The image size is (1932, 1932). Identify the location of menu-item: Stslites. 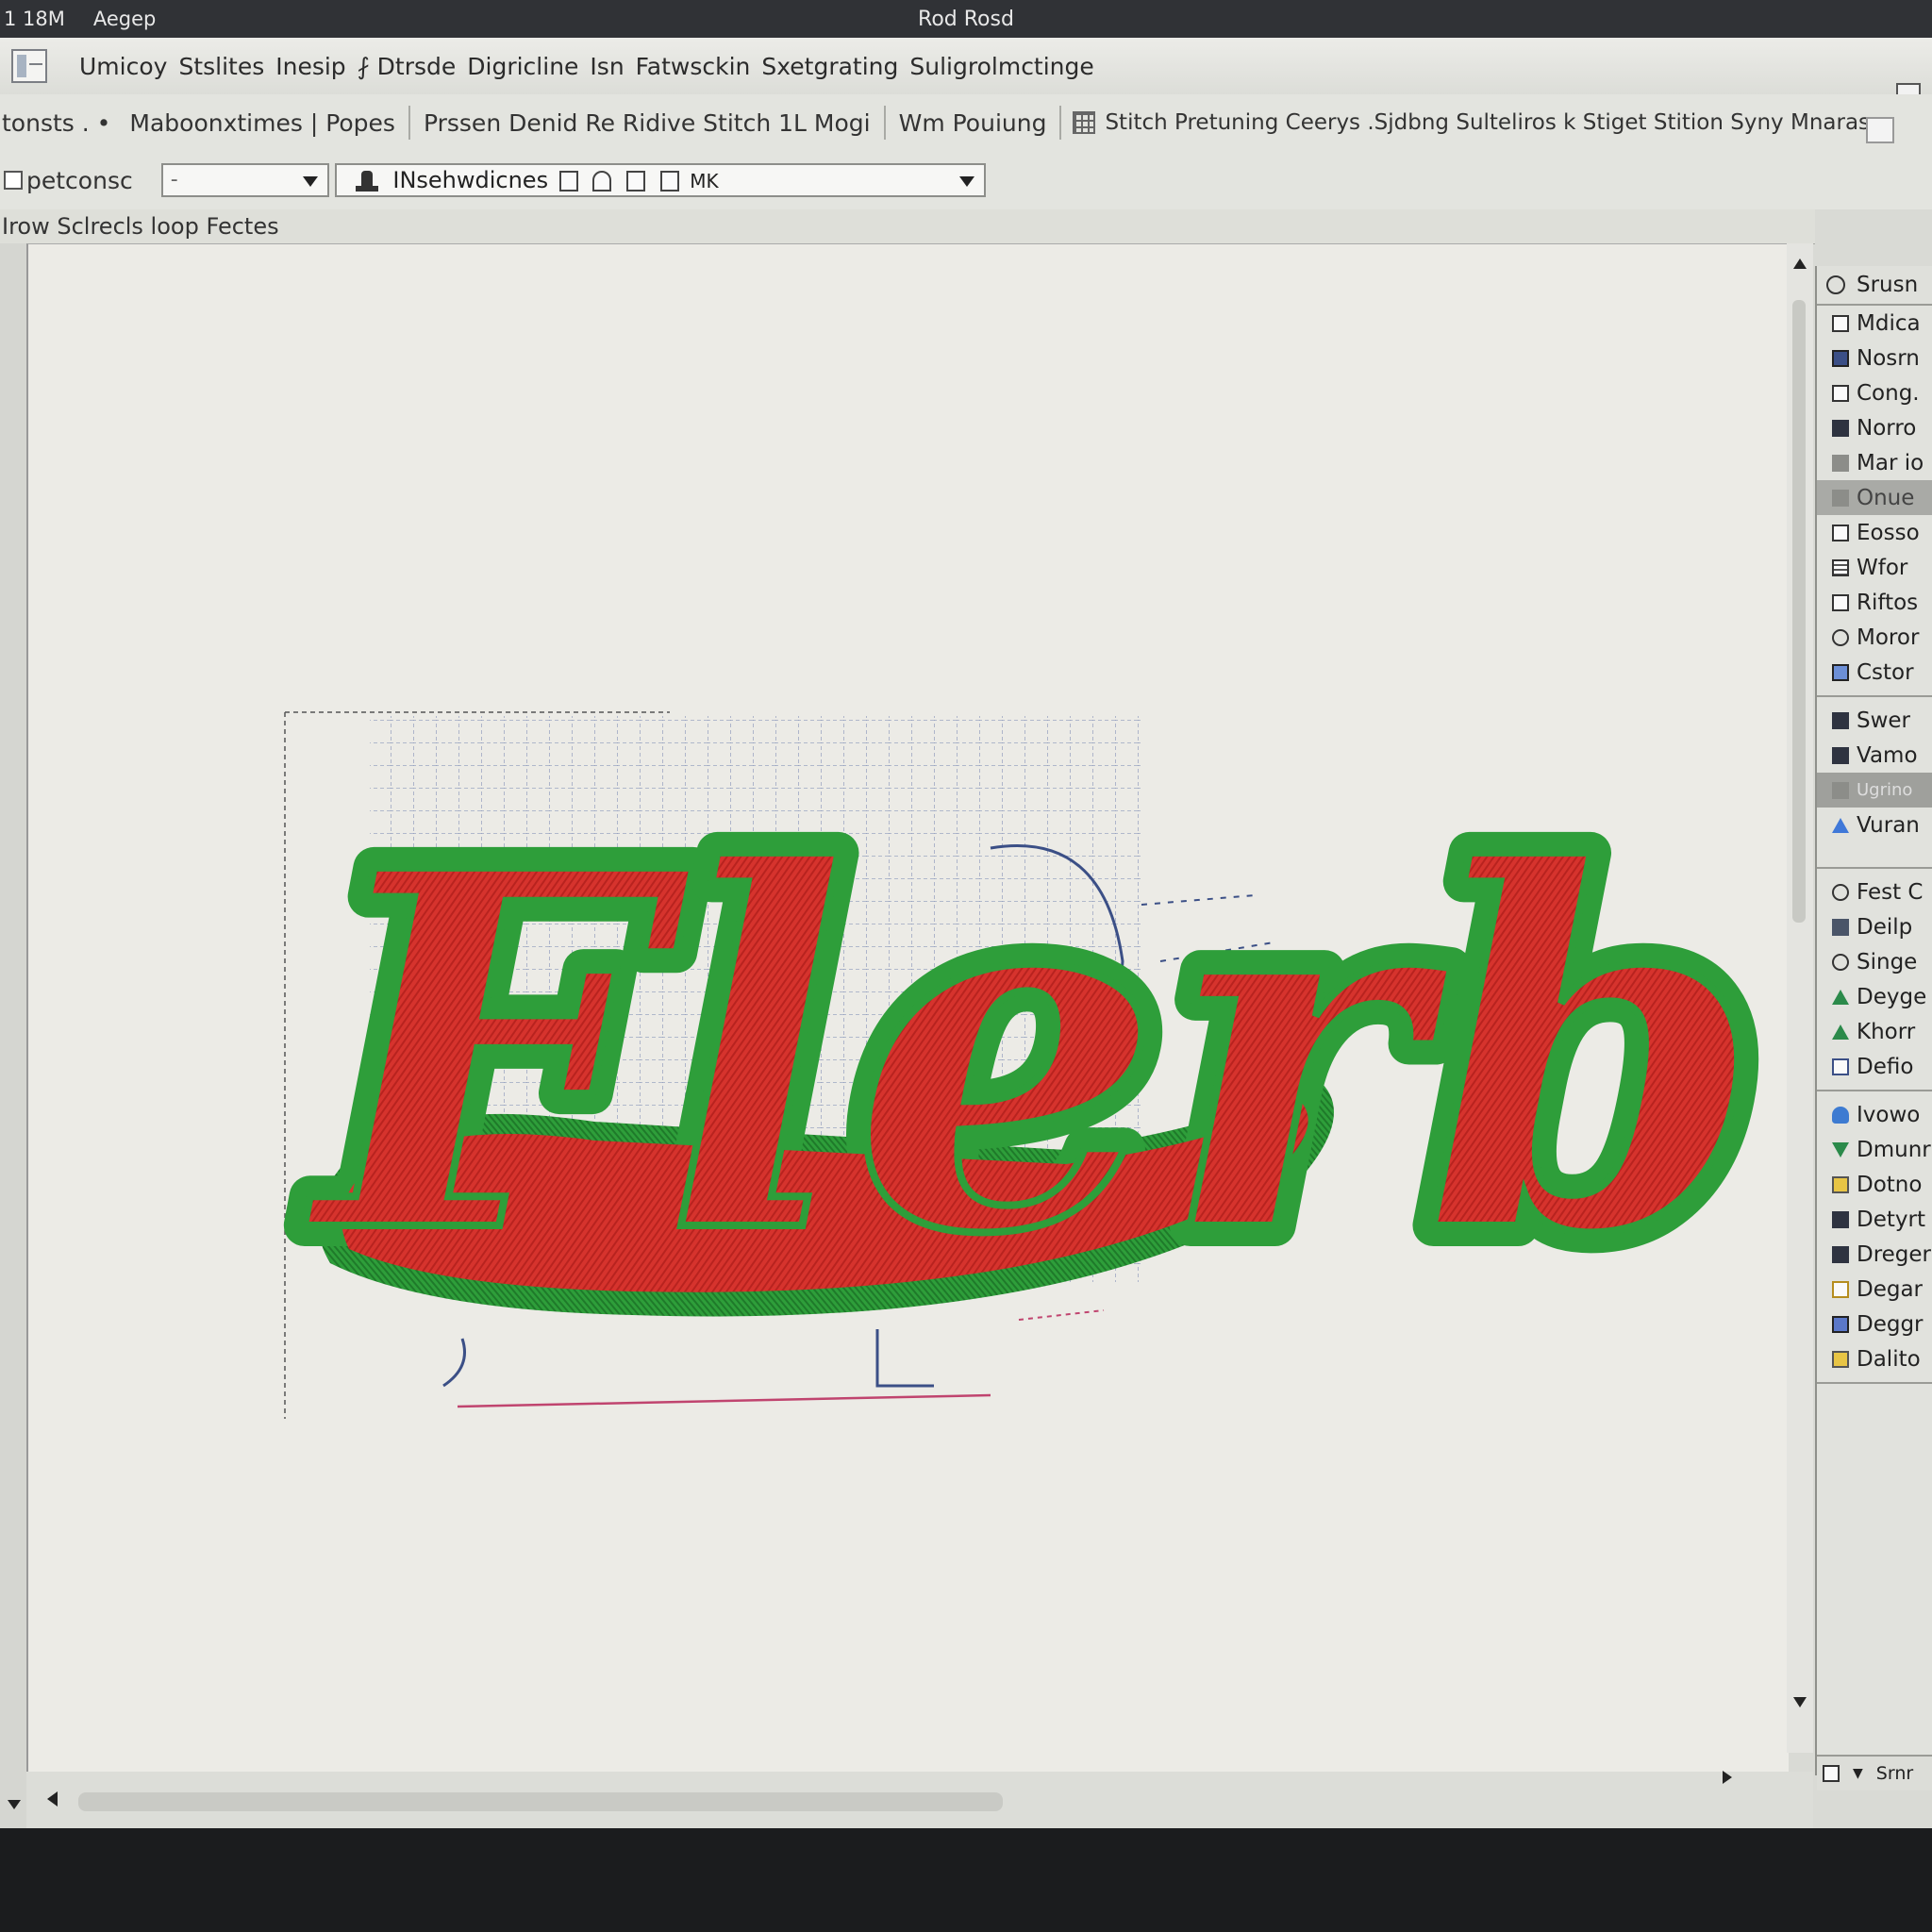
(221, 66).